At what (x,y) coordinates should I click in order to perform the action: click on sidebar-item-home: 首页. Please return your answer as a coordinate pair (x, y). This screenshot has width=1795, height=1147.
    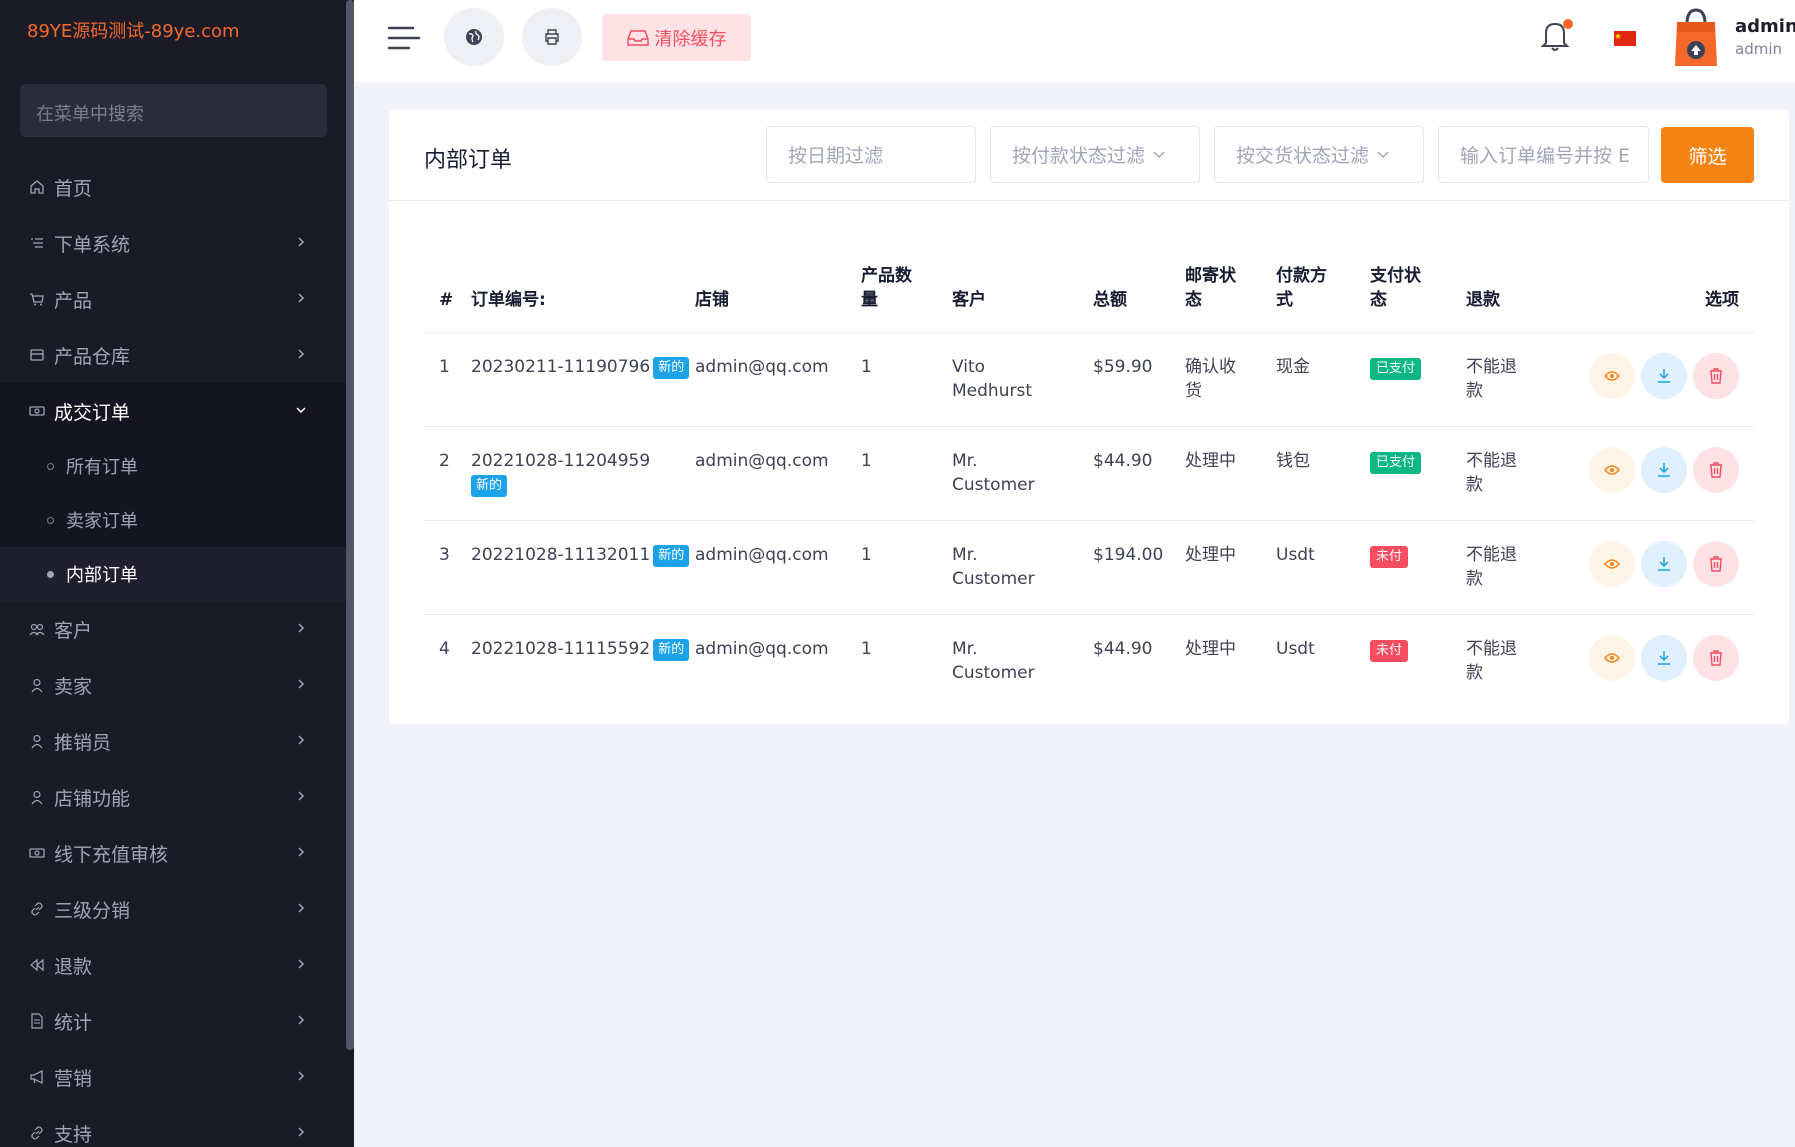
    Looking at the image, I should click on (173, 187).